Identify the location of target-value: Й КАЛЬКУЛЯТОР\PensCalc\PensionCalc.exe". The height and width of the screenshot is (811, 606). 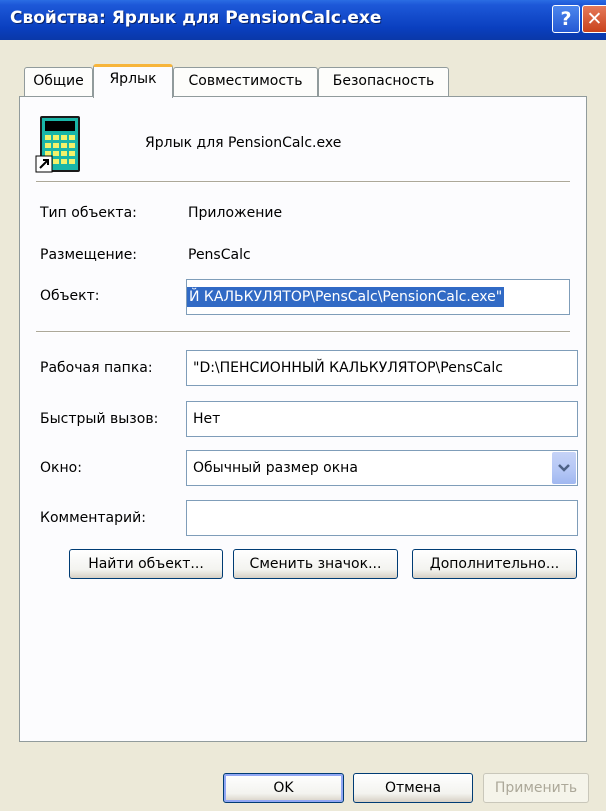
(346, 297).